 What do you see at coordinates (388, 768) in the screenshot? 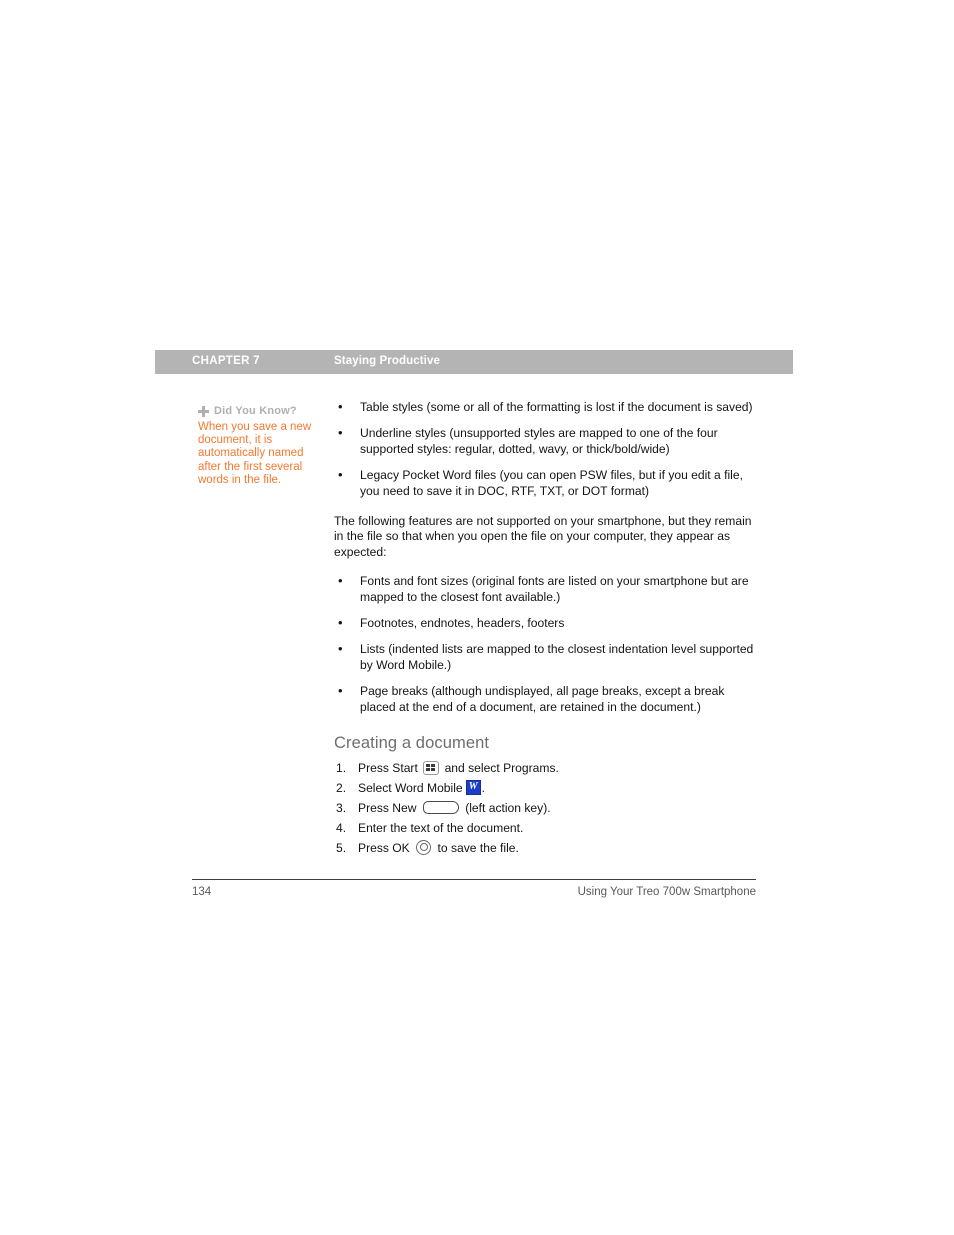
I see `step-text-before: Press Start` at bounding box center [388, 768].